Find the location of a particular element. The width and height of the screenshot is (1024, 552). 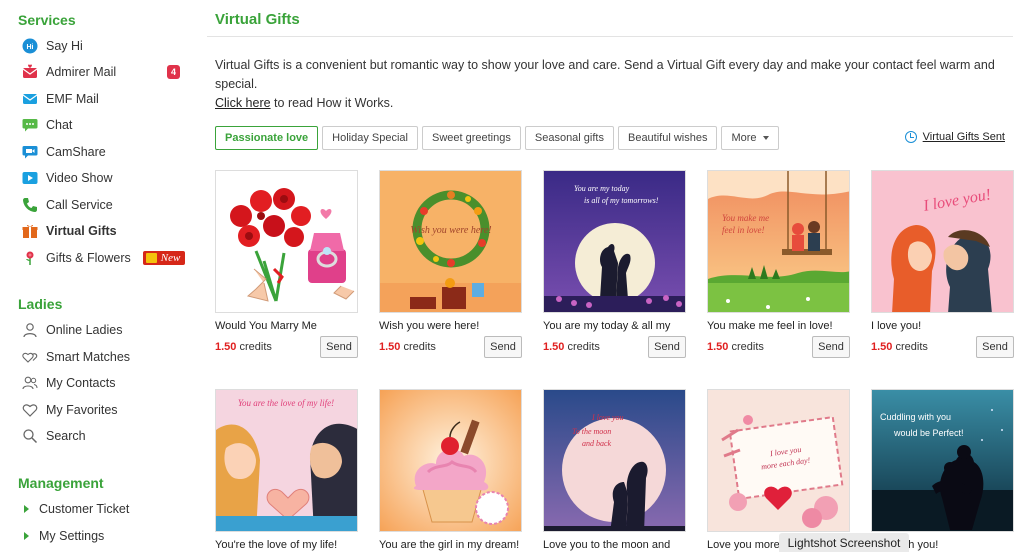

nav-virtual-gifts: Virtual Gifts is located at coordinates (104, 231).